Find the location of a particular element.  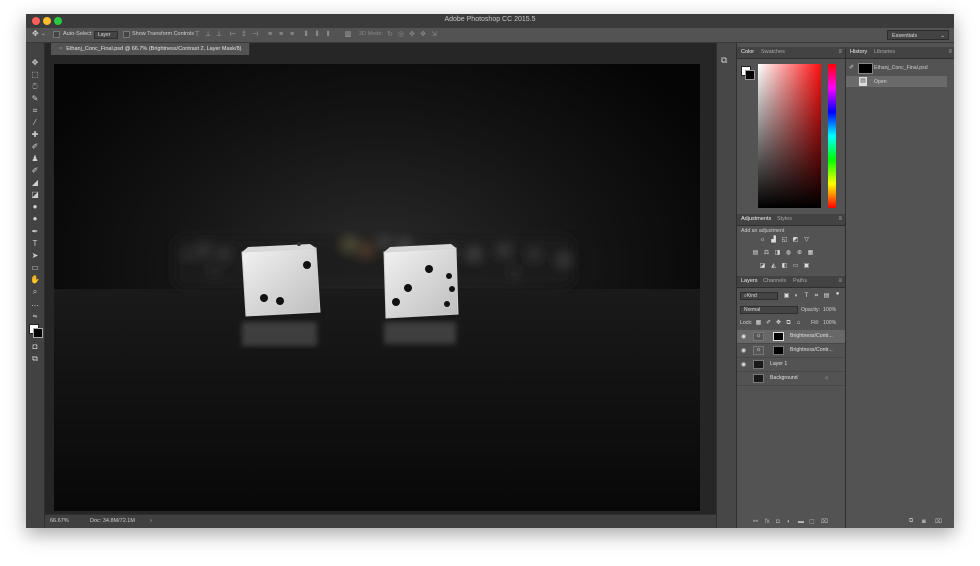

3d-rotate-icon: ↻ is located at coordinates (390, 35).